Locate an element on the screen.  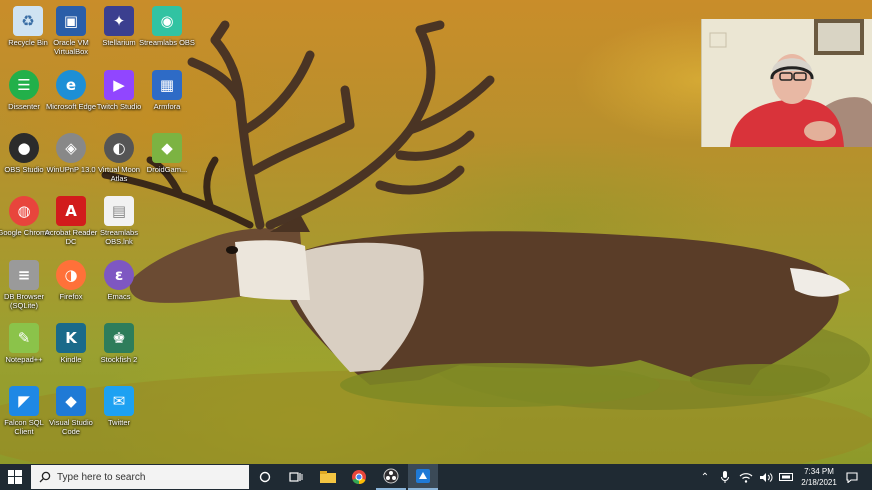
cortana-button is located at coordinates (265, 477).